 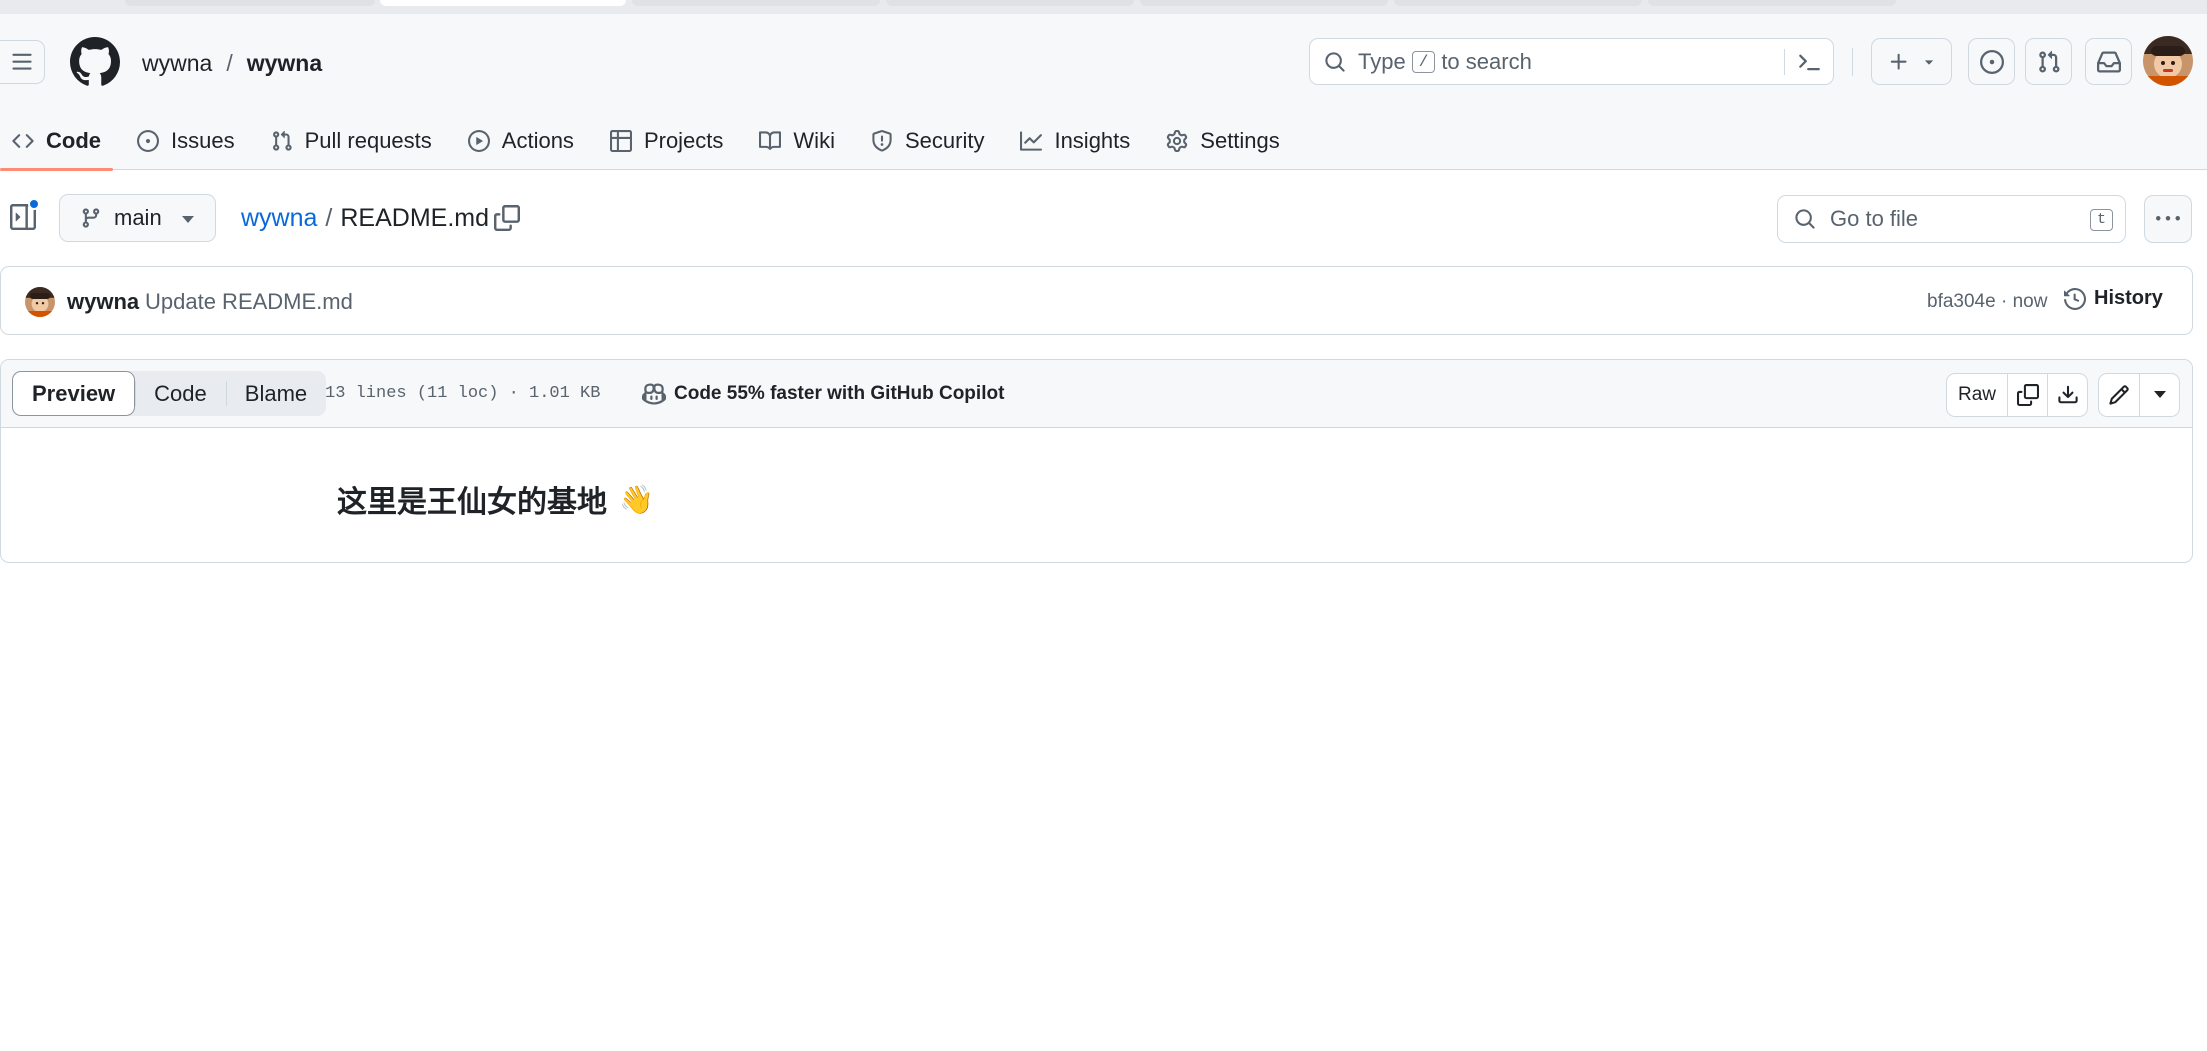 I want to click on raw-button: Raw, so click(x=1977, y=395).